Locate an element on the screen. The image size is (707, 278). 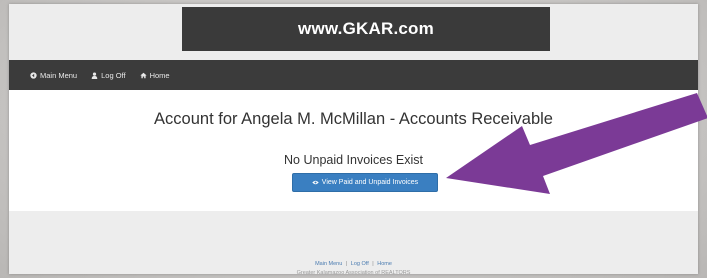
footer-link-home: Home is located at coordinates (384, 264).